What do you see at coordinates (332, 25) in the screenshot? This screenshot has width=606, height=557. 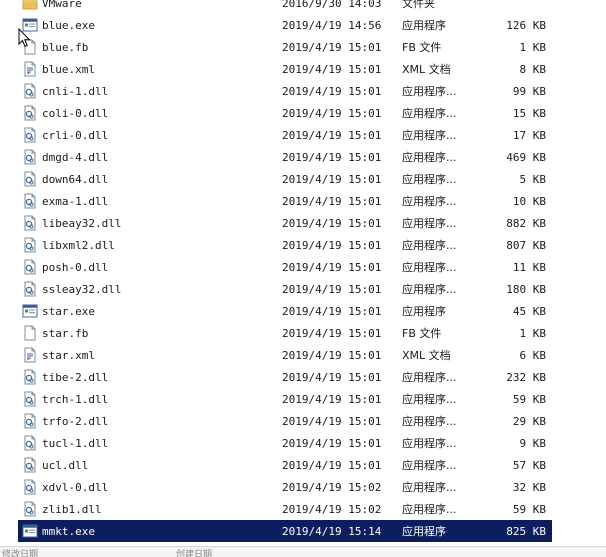 I see `file-date-modified: 2019/4/19 14:56` at bounding box center [332, 25].